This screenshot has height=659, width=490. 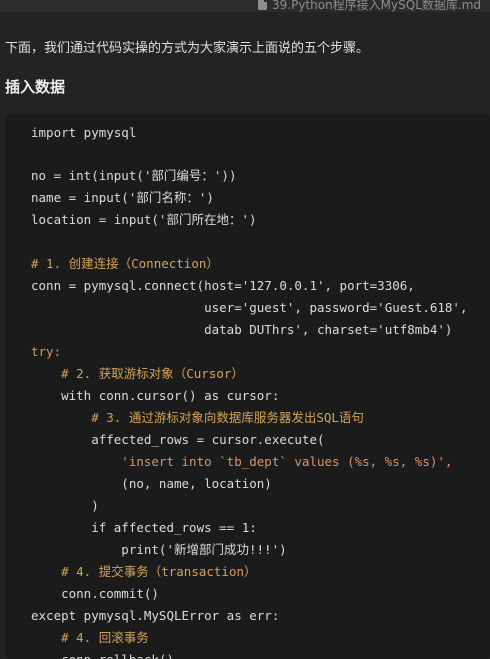 I want to click on code-line: ), so click(x=65, y=505).